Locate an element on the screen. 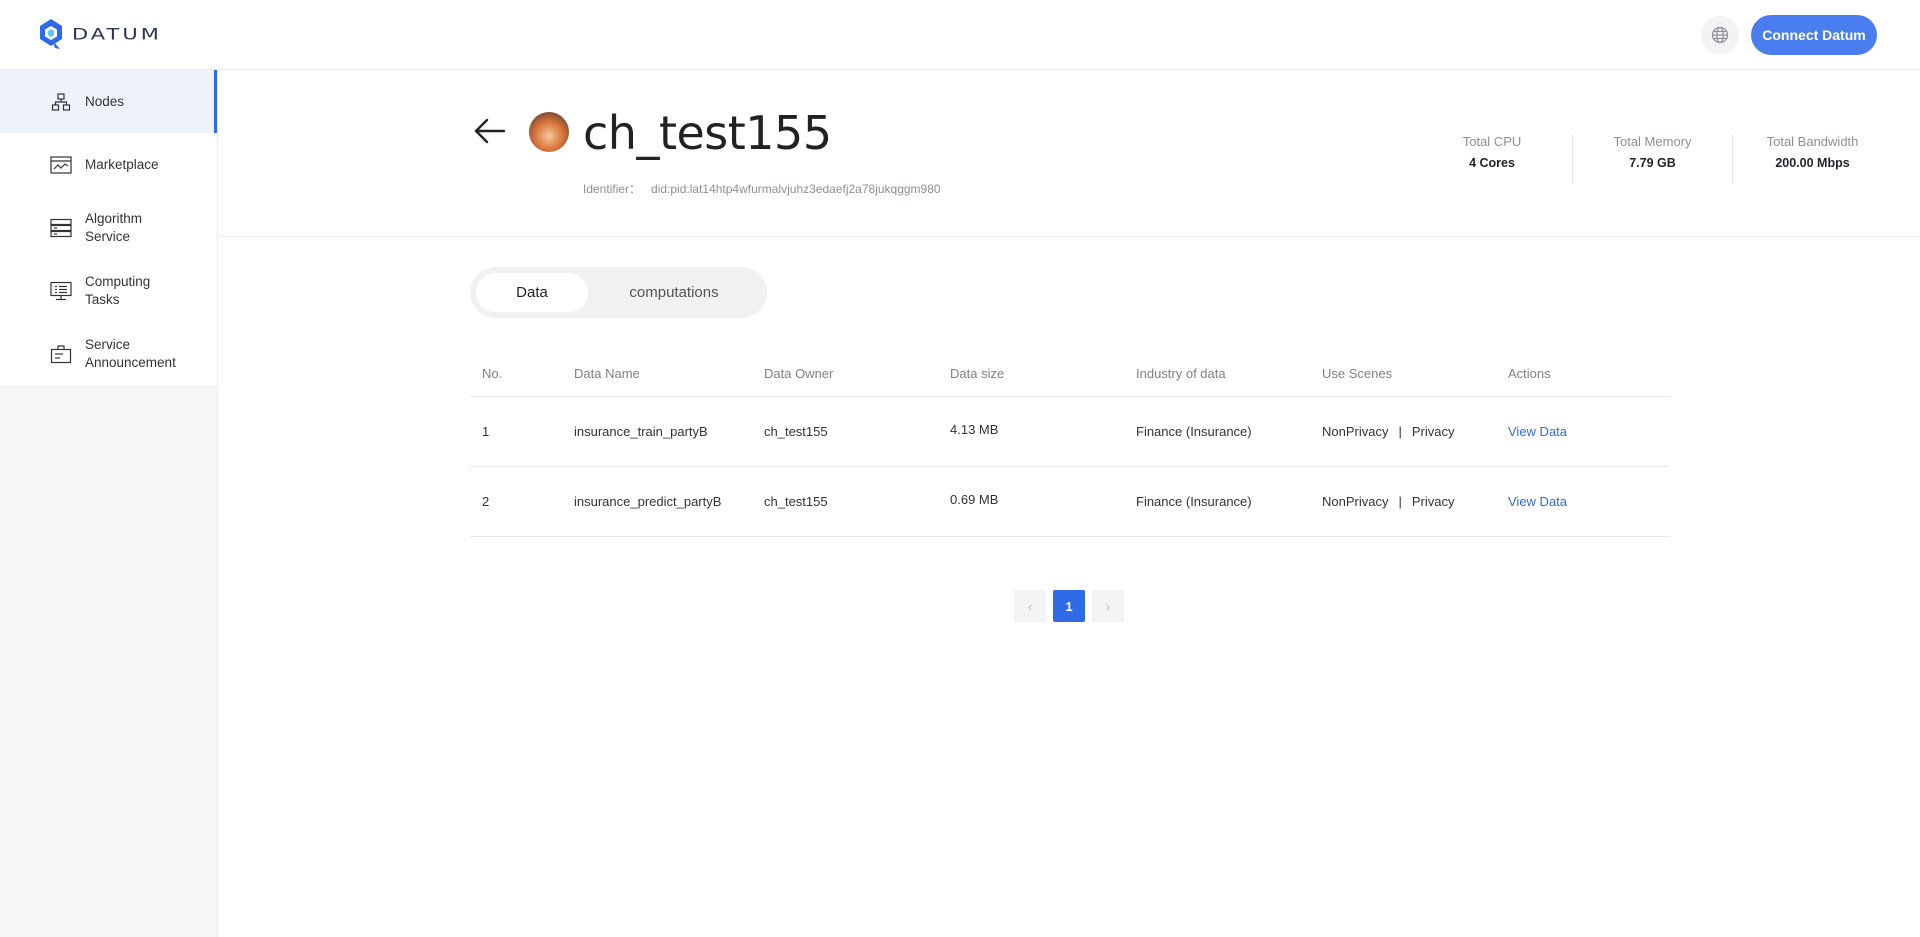  column-header: No. is located at coordinates (492, 373).